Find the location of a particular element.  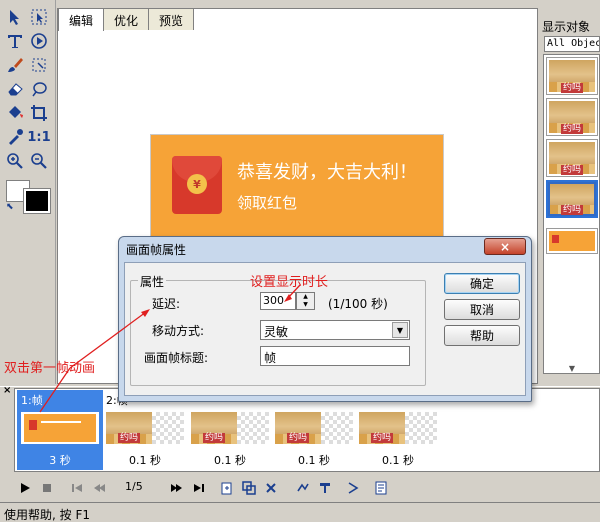

dialog-close-button: × is located at coordinates (505, 246).